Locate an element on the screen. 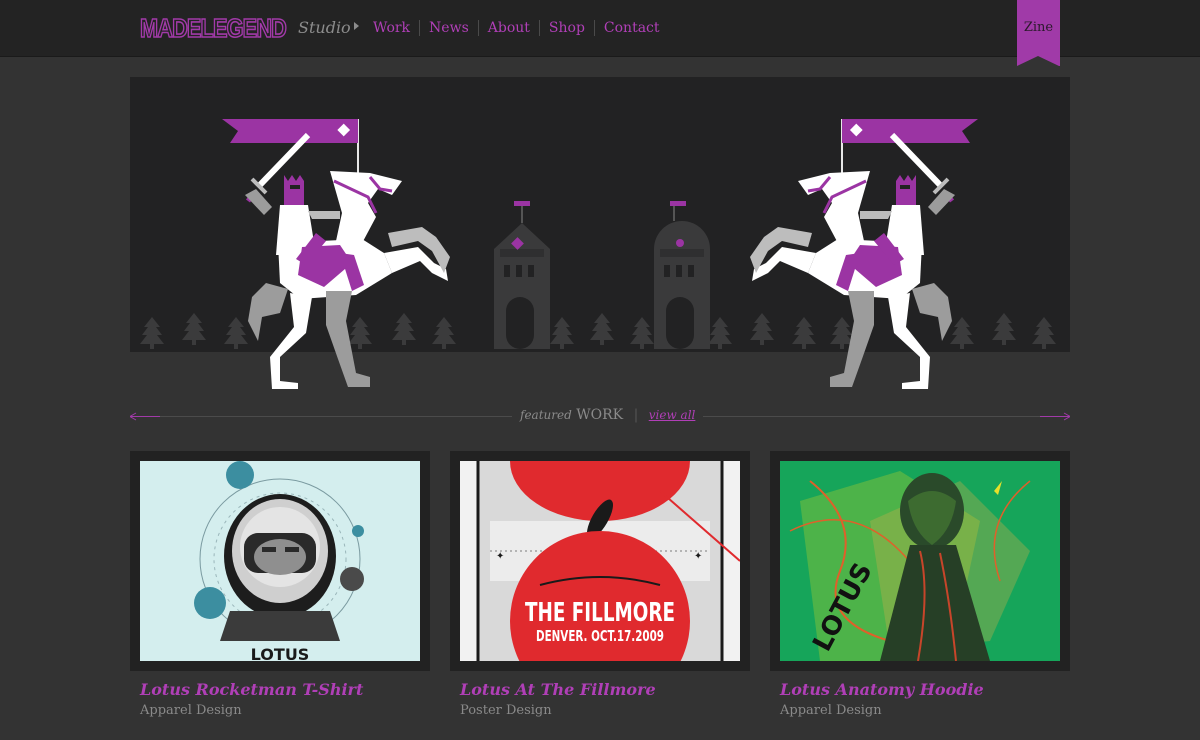 The image size is (1200, 740). featured-lead: featured is located at coordinates (546, 415).